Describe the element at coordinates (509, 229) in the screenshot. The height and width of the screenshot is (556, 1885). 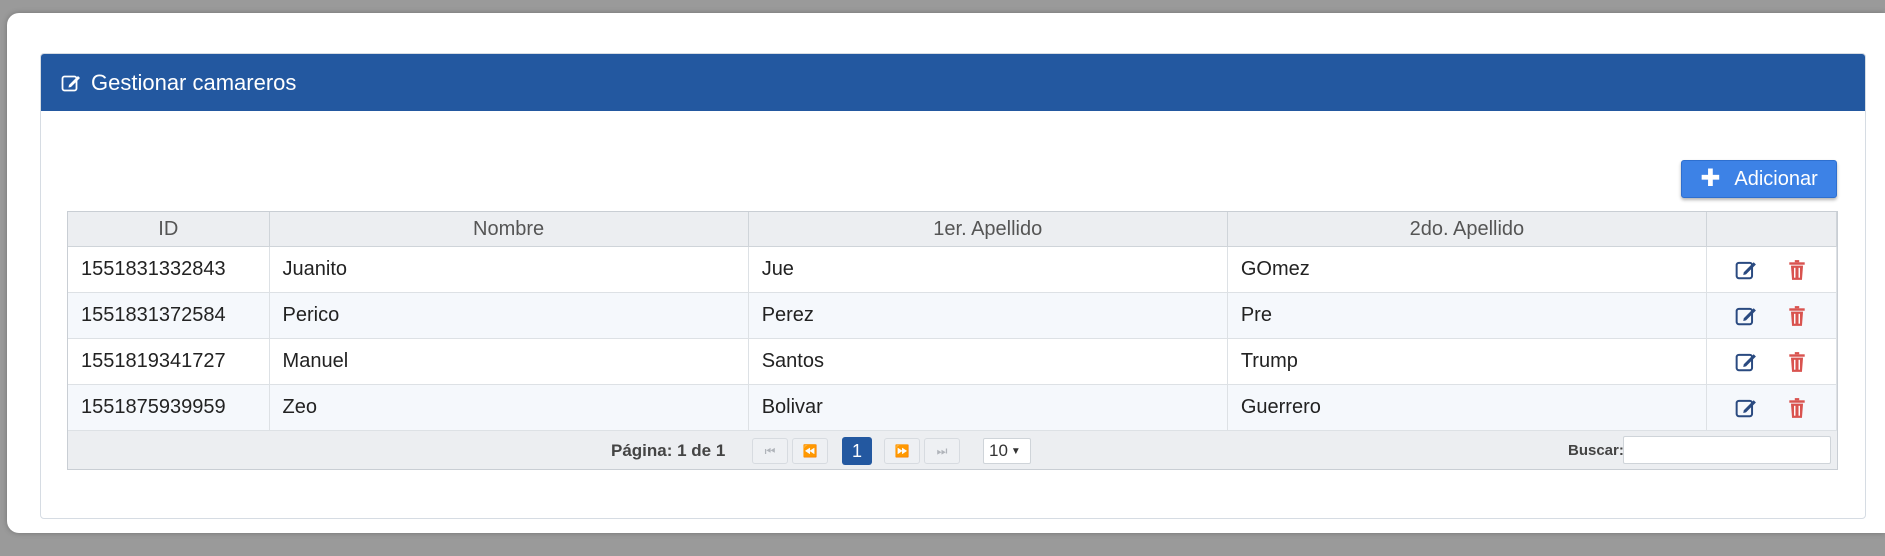
I see `column-header-nombre: Nombre` at that location.